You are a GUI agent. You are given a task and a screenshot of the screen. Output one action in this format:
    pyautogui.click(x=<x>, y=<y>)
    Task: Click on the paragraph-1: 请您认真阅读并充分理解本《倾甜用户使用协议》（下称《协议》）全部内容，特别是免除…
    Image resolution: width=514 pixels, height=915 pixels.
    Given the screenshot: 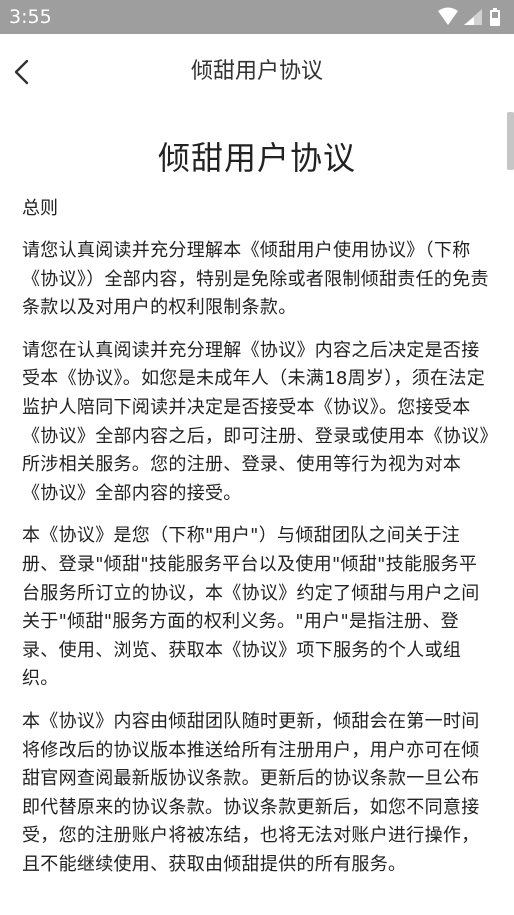 What is the action you would take?
    pyautogui.click(x=255, y=279)
    